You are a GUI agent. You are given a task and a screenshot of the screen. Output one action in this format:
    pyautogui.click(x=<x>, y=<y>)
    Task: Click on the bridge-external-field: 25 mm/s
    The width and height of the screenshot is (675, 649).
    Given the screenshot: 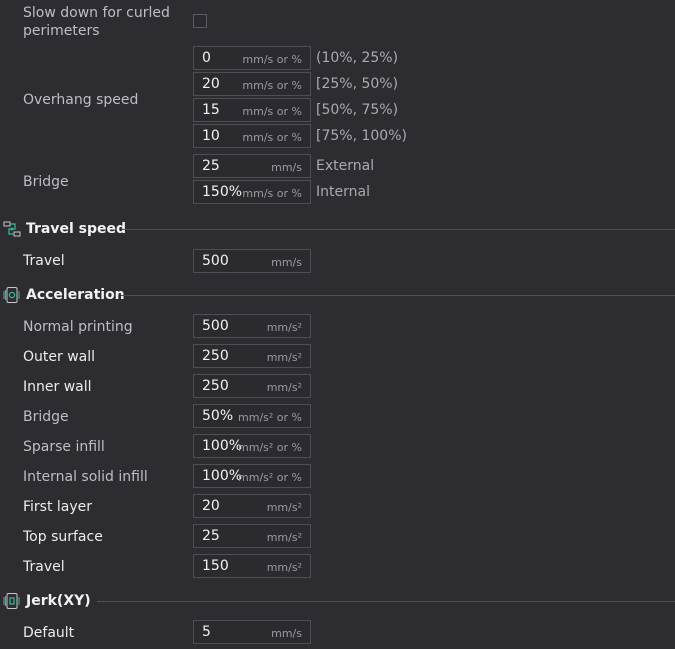 What is the action you would take?
    pyautogui.click(x=252, y=166)
    